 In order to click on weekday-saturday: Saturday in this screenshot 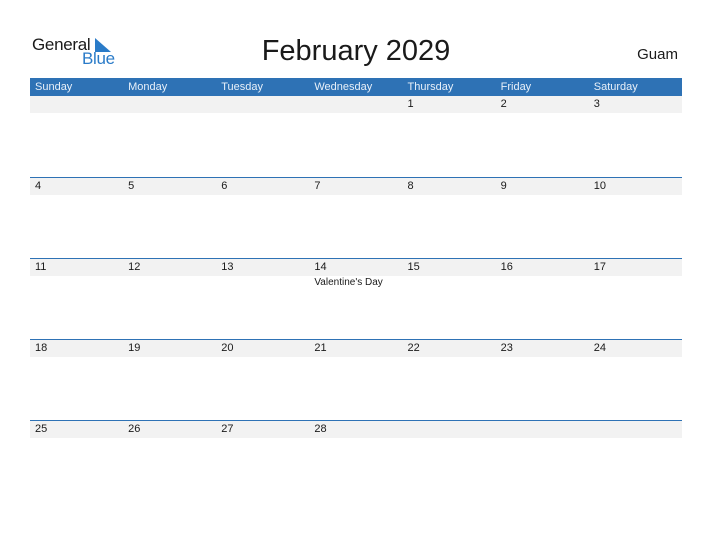, I will do `click(615, 87)`.